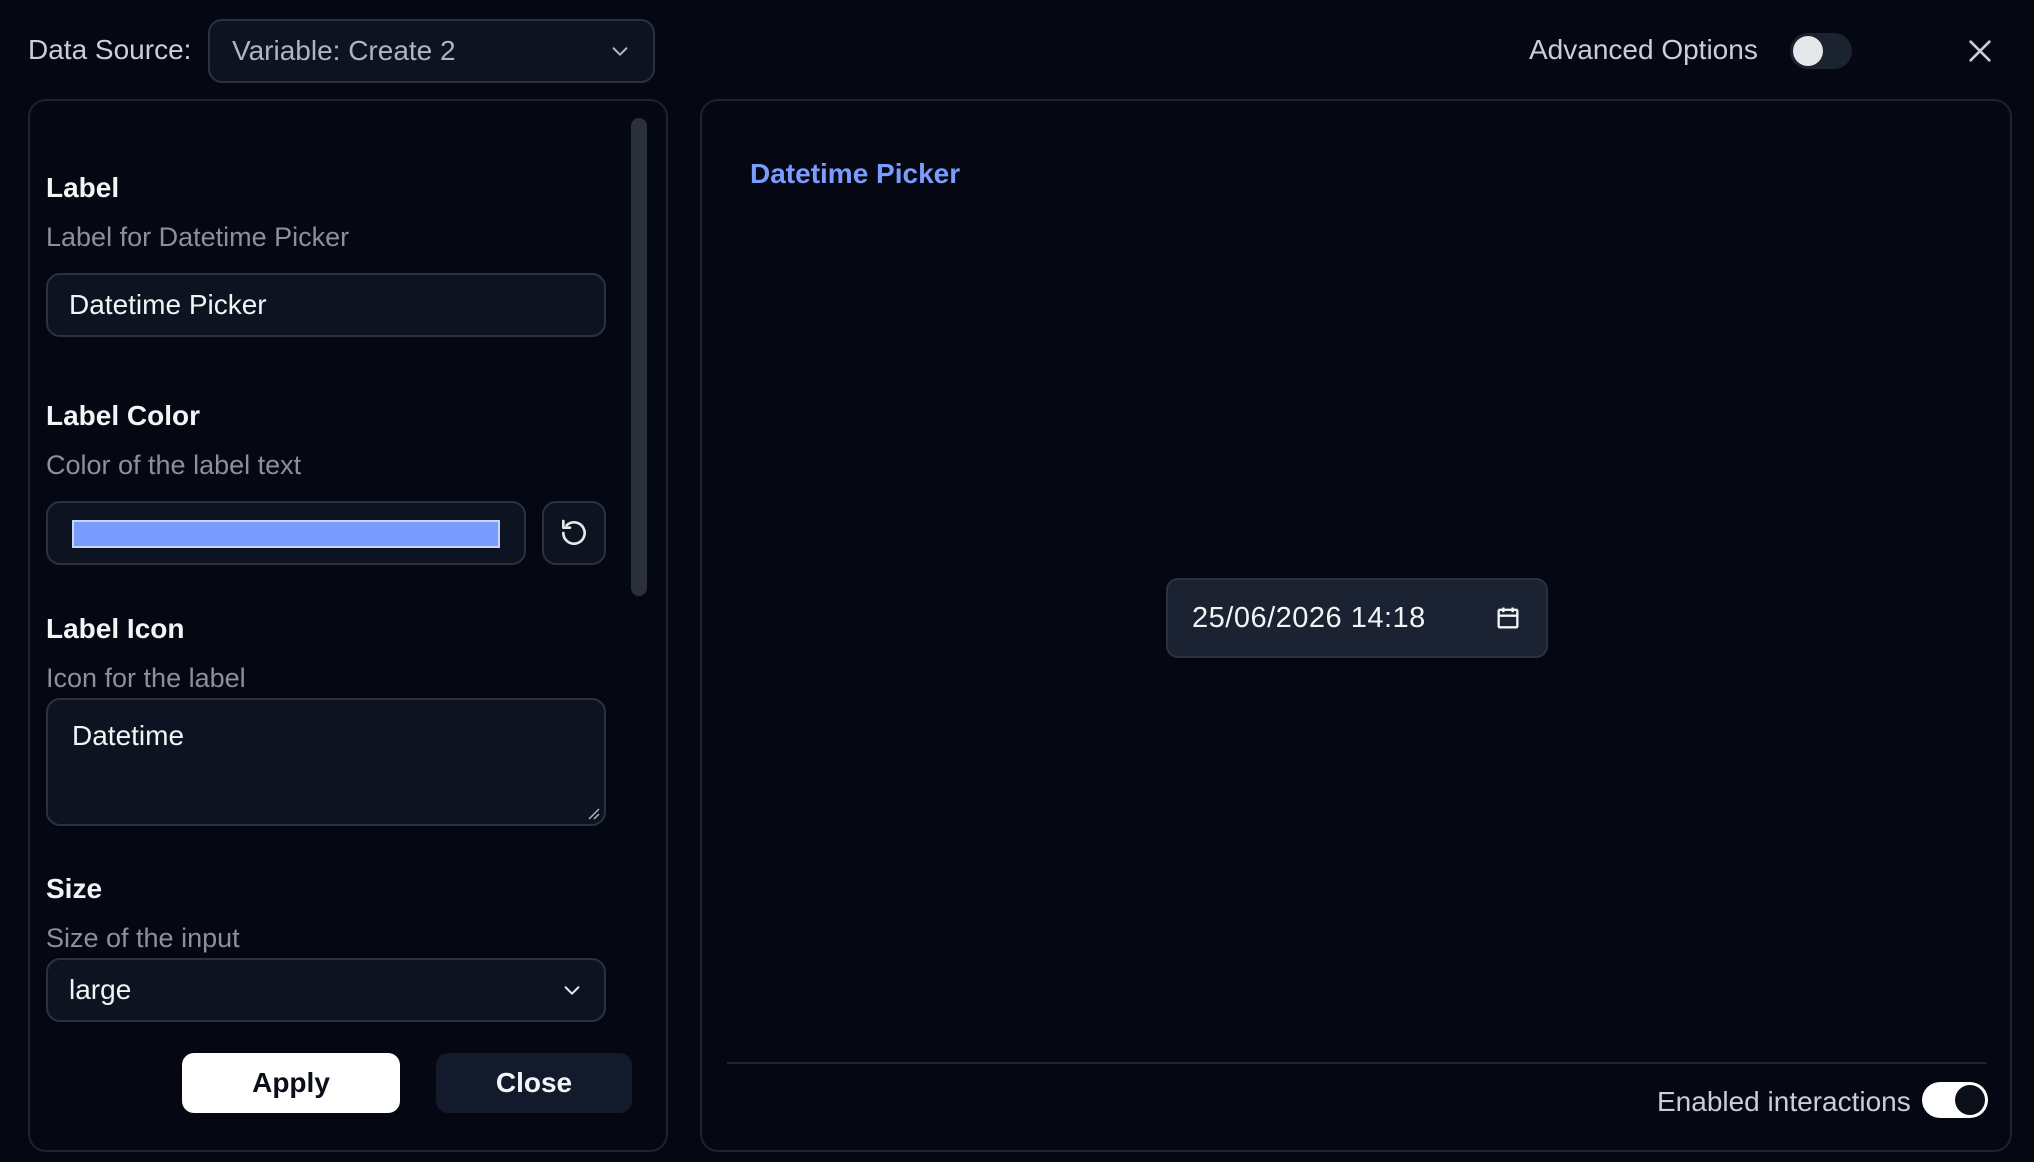 This screenshot has height=1162, width=2034. What do you see at coordinates (198, 237) in the screenshot?
I see `label-field-description: Label for Datetime Picker` at bounding box center [198, 237].